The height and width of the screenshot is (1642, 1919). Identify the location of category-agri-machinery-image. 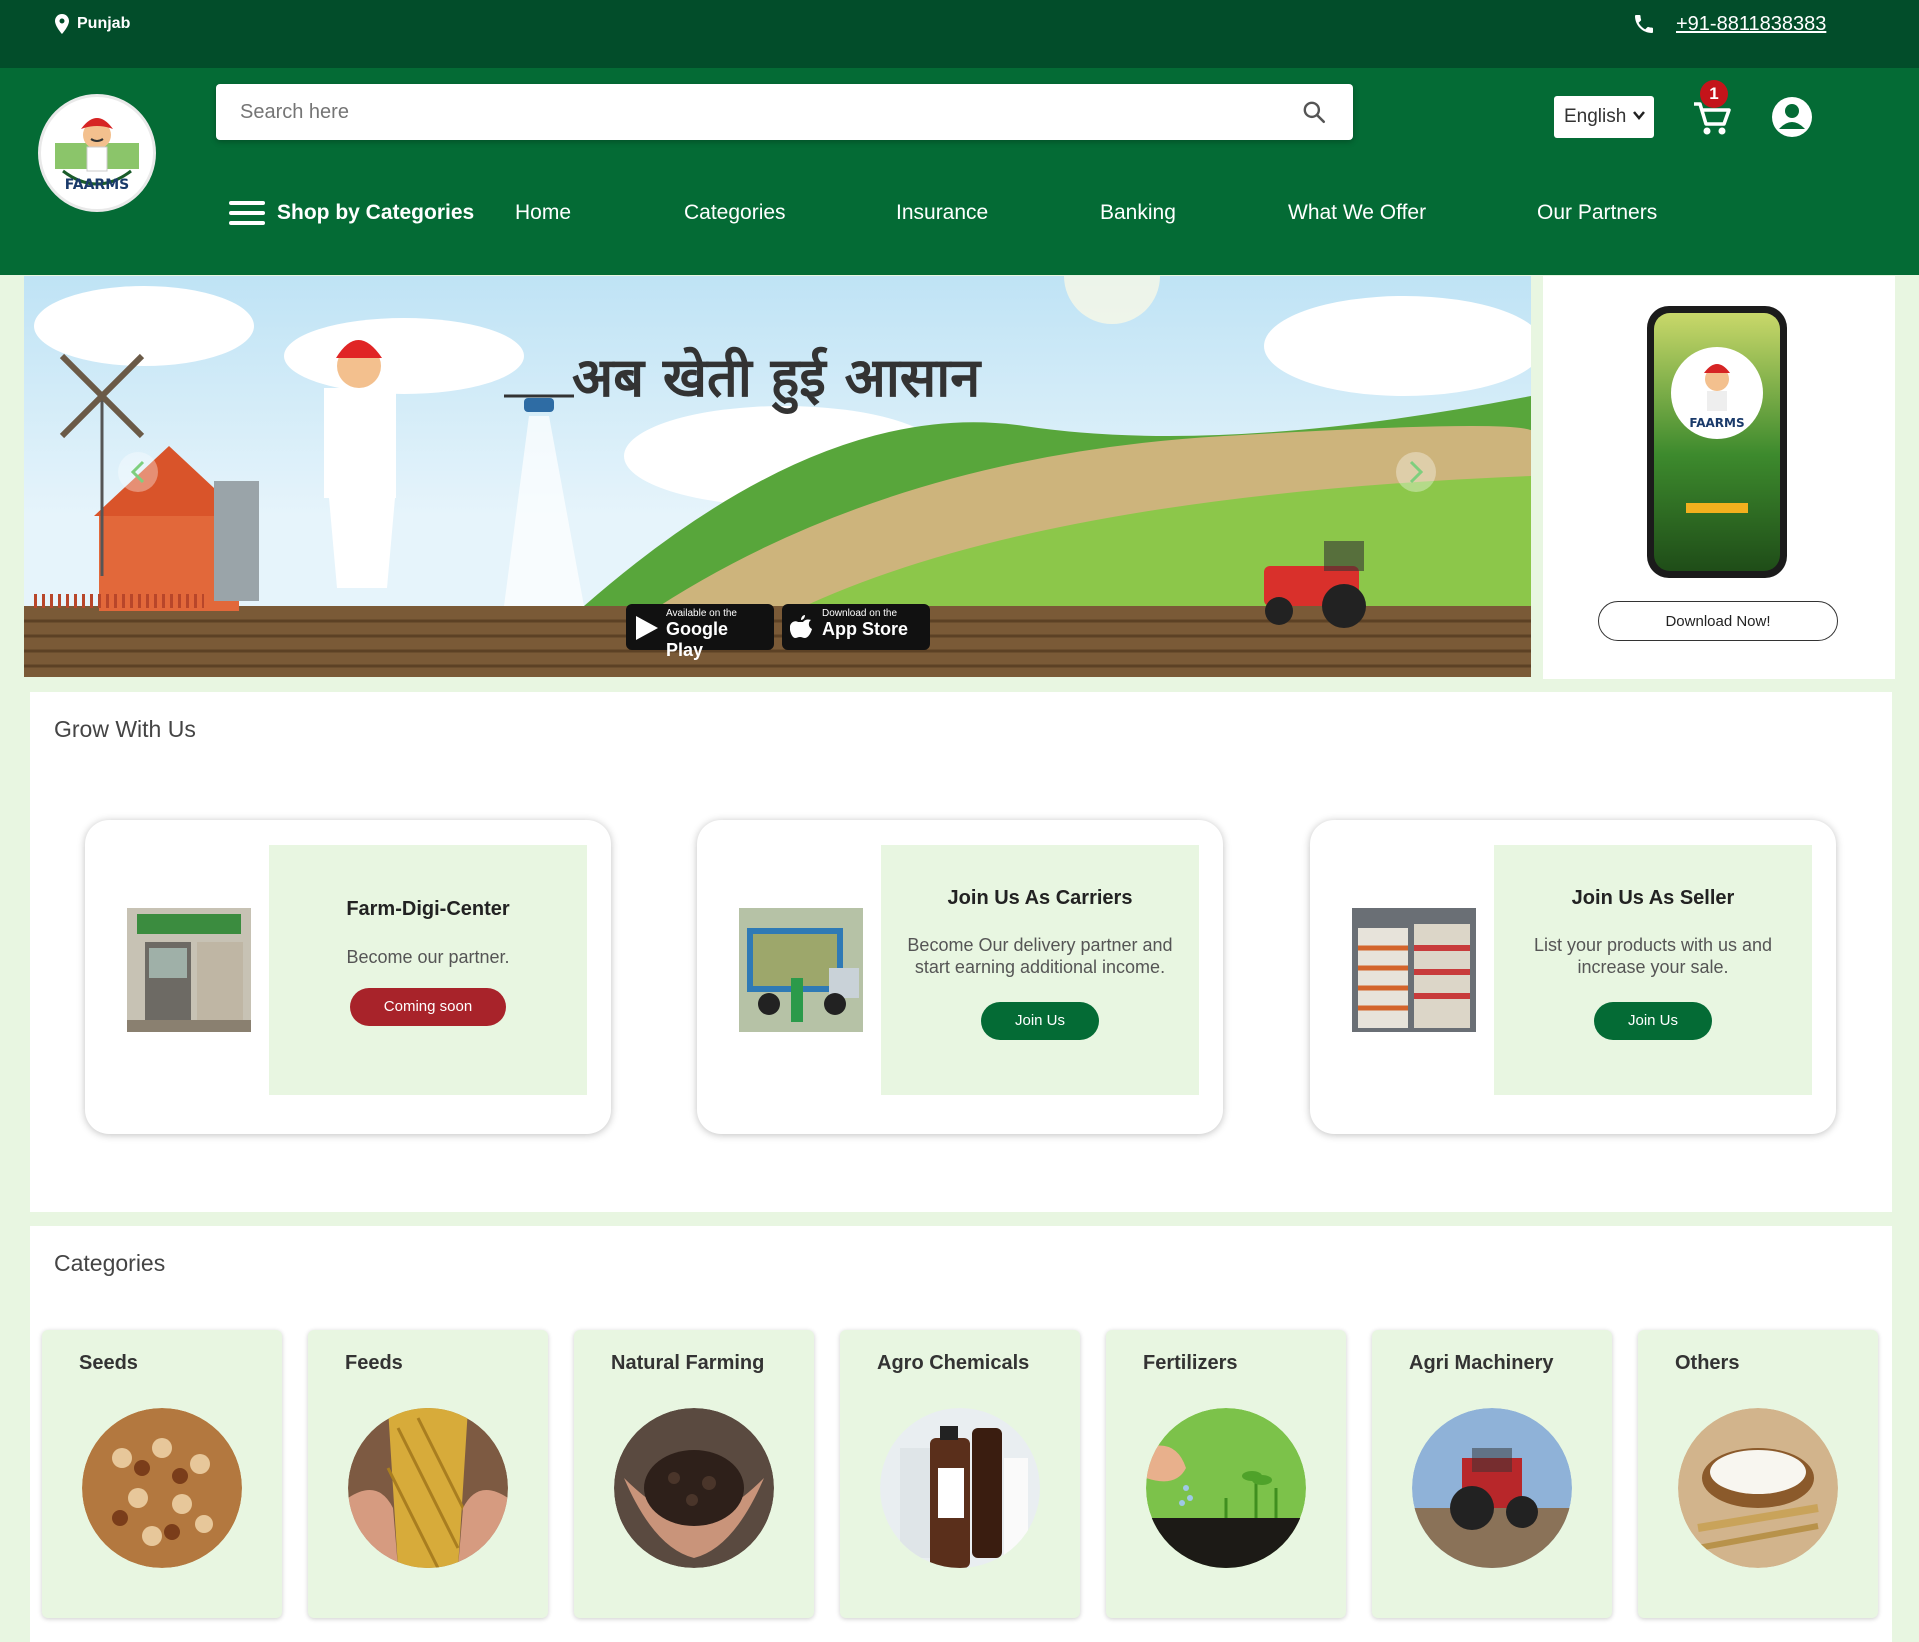
(1492, 1488).